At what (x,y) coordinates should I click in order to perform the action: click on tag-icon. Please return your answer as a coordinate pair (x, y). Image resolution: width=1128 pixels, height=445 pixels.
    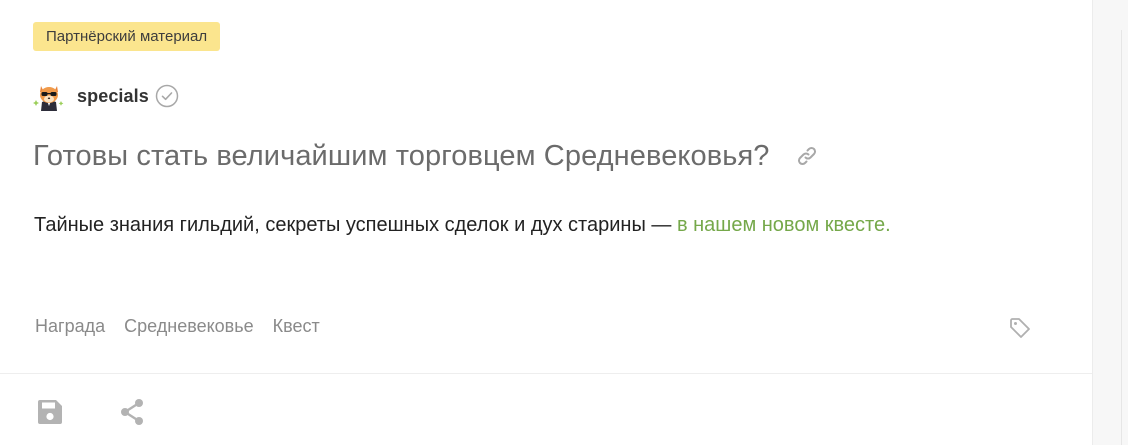
    Looking at the image, I should click on (1020, 328).